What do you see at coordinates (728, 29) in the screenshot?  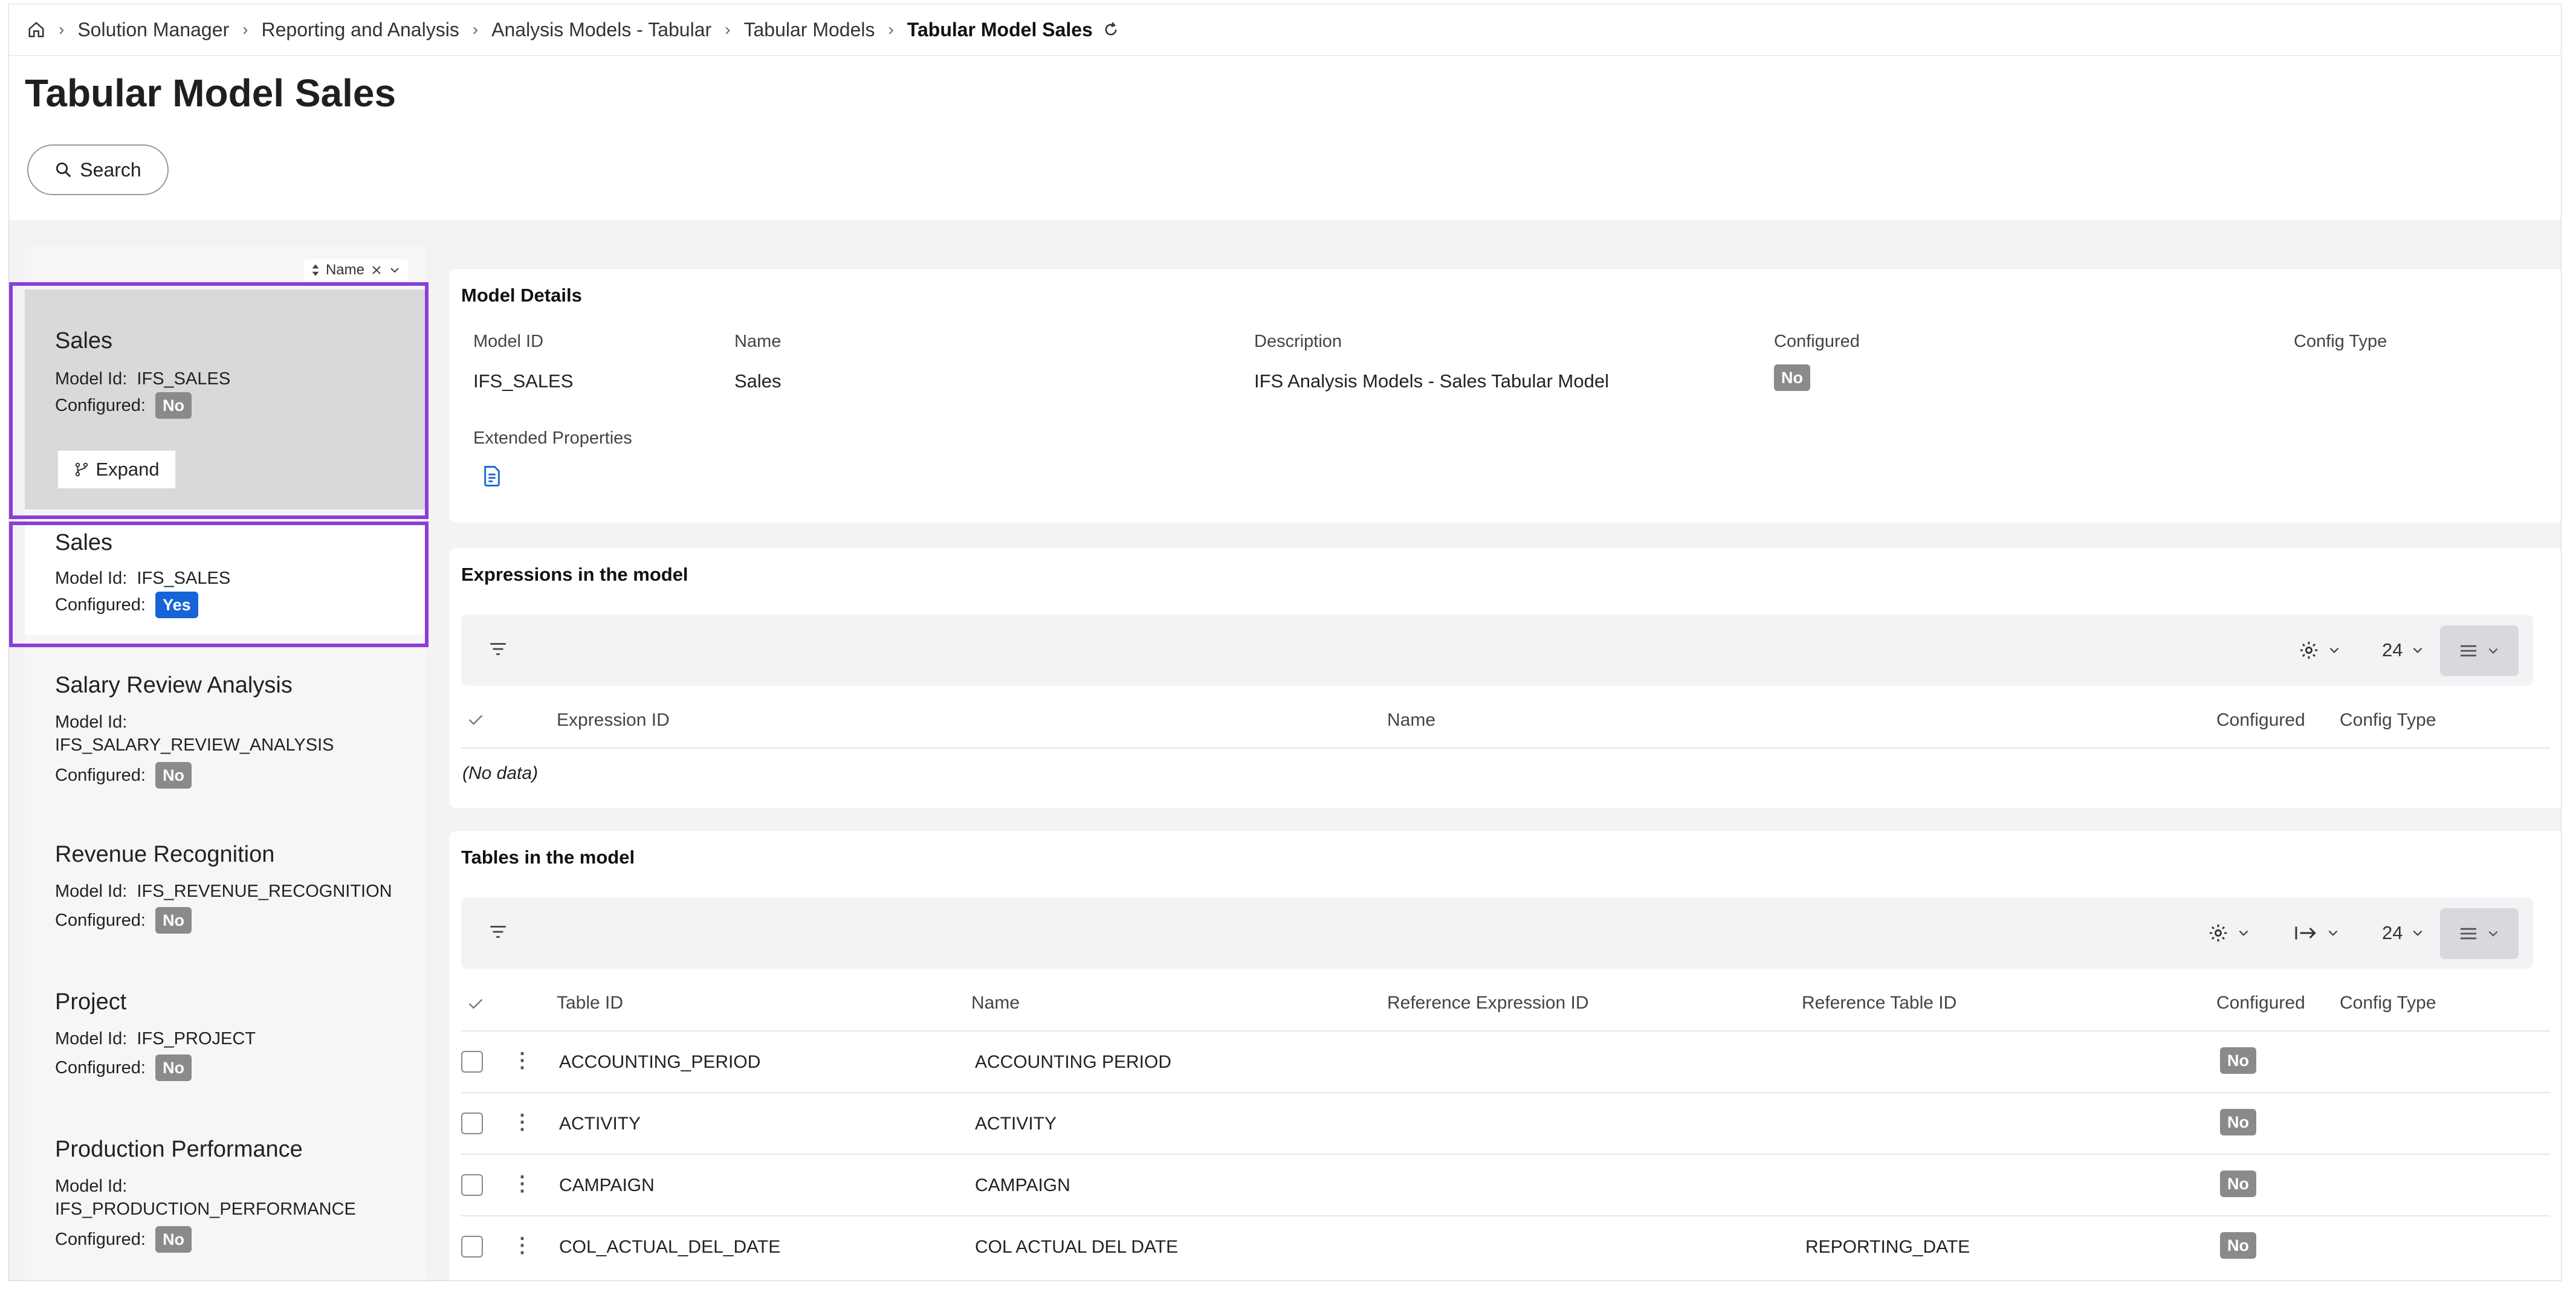 I see `chevron-right-icon: ›` at bounding box center [728, 29].